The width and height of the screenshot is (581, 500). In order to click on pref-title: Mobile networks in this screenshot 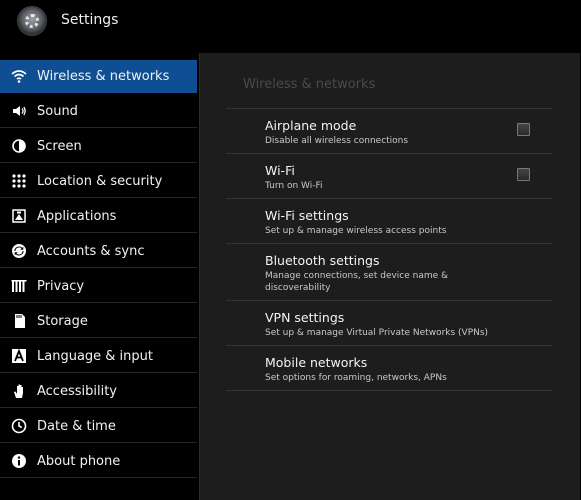, I will do `click(316, 362)`.